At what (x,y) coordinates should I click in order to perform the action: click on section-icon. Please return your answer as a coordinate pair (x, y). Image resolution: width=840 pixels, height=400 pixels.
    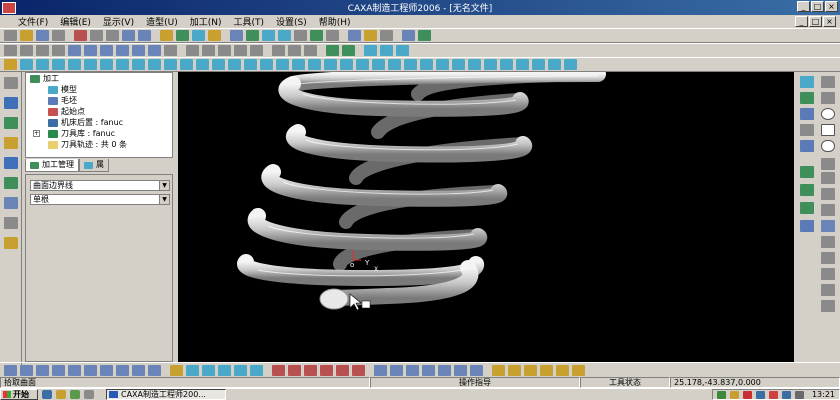
    Looking at the image, I should click on (192, 370).